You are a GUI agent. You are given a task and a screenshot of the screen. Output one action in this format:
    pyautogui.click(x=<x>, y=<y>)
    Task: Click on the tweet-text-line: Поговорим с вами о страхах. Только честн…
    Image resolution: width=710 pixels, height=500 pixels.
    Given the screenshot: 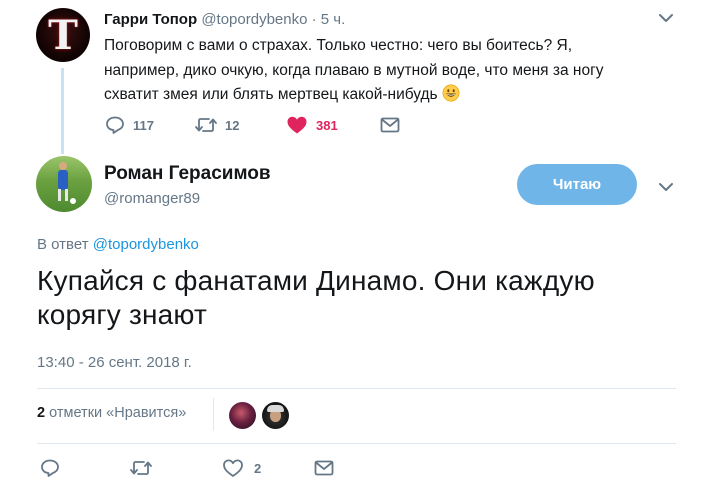 What is the action you would take?
    pyautogui.click(x=338, y=45)
    